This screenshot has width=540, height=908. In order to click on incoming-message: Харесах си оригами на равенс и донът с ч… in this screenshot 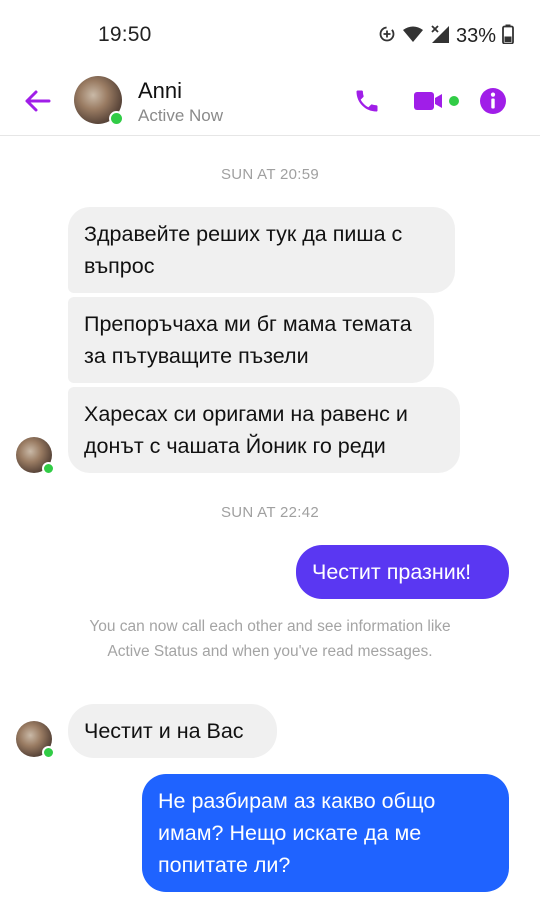, I will do `click(264, 430)`.